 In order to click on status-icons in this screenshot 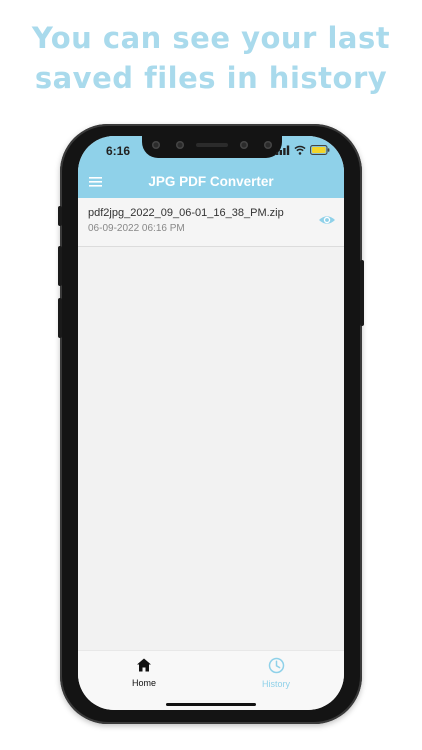, I will do `click(303, 150)`.